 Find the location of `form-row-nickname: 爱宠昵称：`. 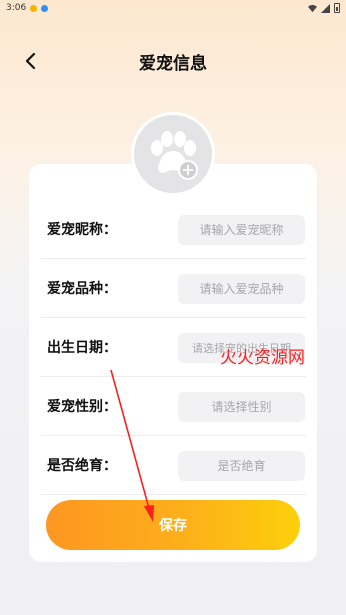

form-row-nickname: 爱宠昵称： is located at coordinates (173, 230).